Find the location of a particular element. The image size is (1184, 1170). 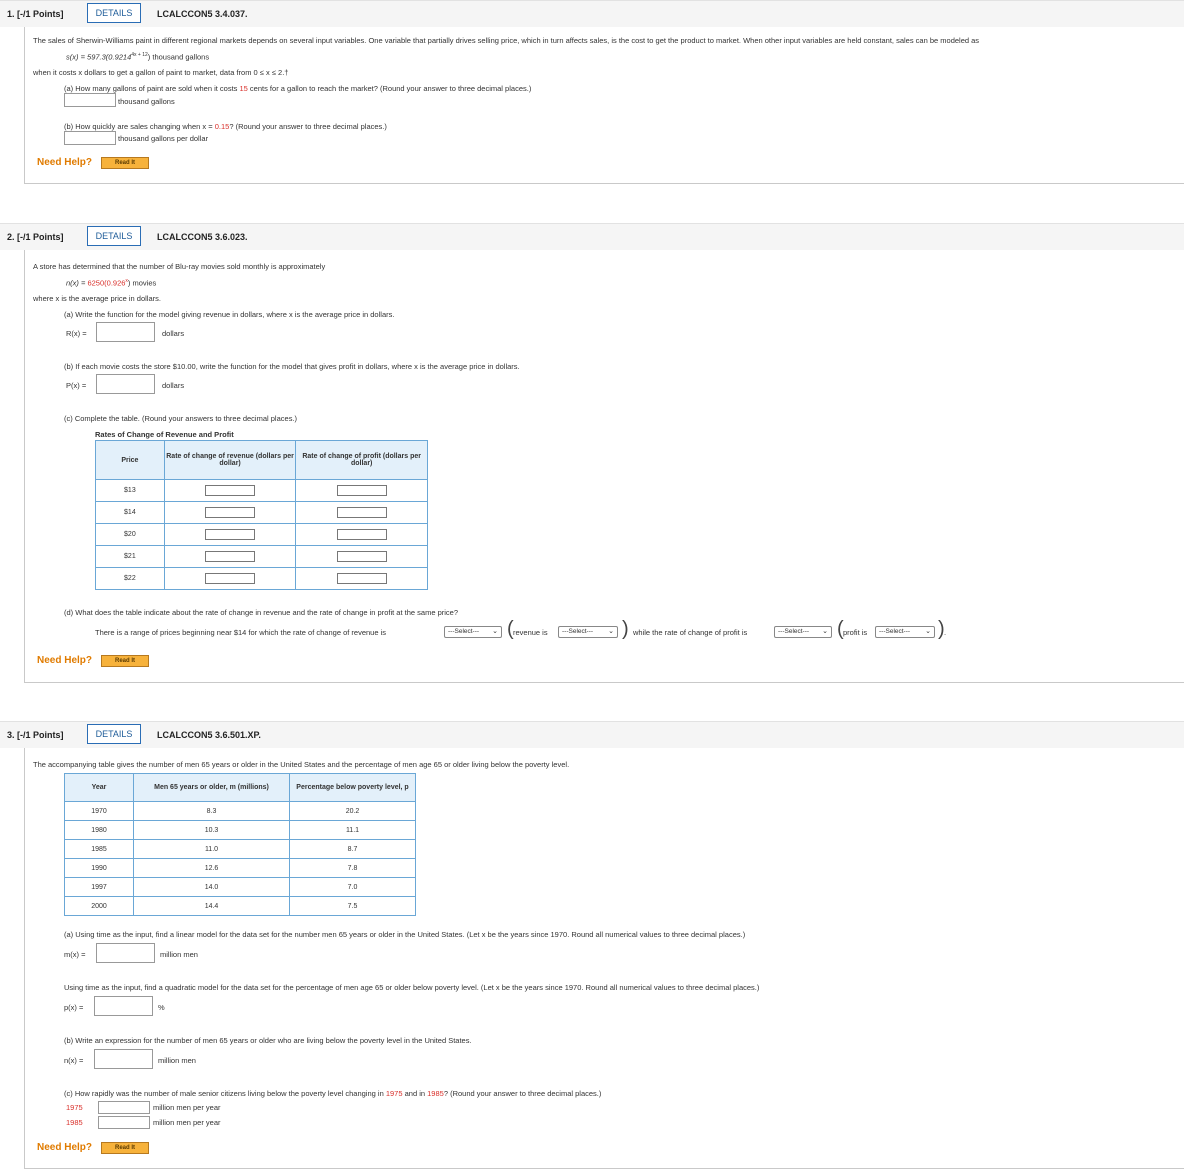

q3-expression-input is located at coordinates (123, 1059).